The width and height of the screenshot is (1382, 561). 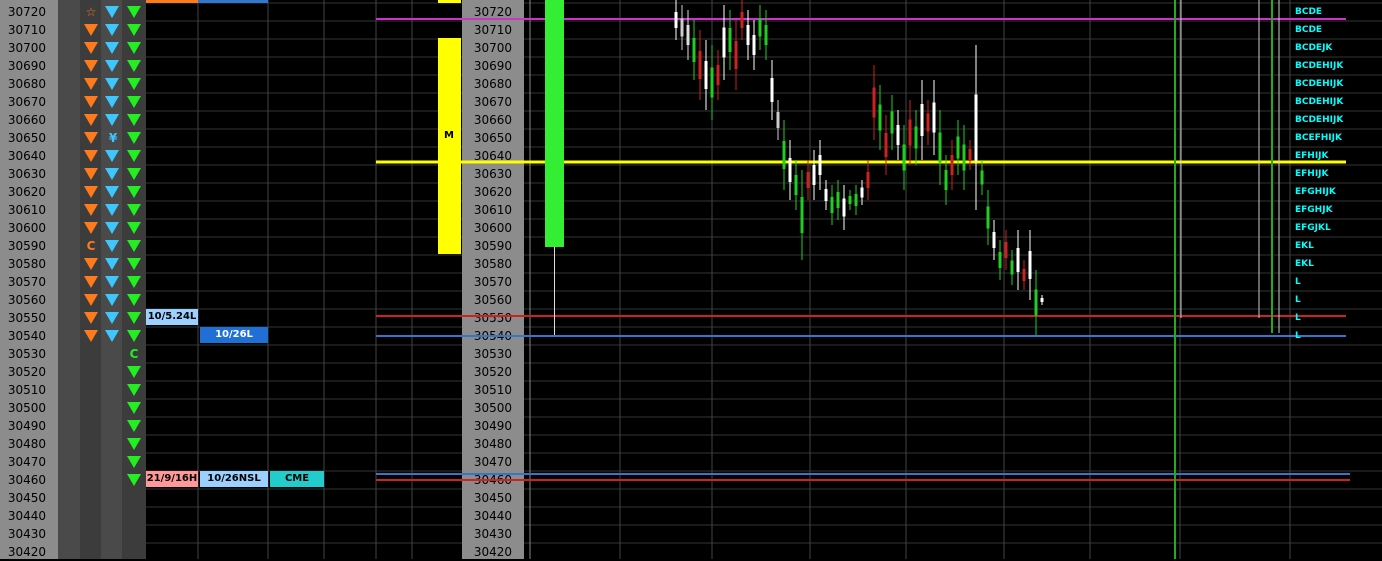 What do you see at coordinates (554, 123) in the screenshot?
I see `green-volume-bar` at bounding box center [554, 123].